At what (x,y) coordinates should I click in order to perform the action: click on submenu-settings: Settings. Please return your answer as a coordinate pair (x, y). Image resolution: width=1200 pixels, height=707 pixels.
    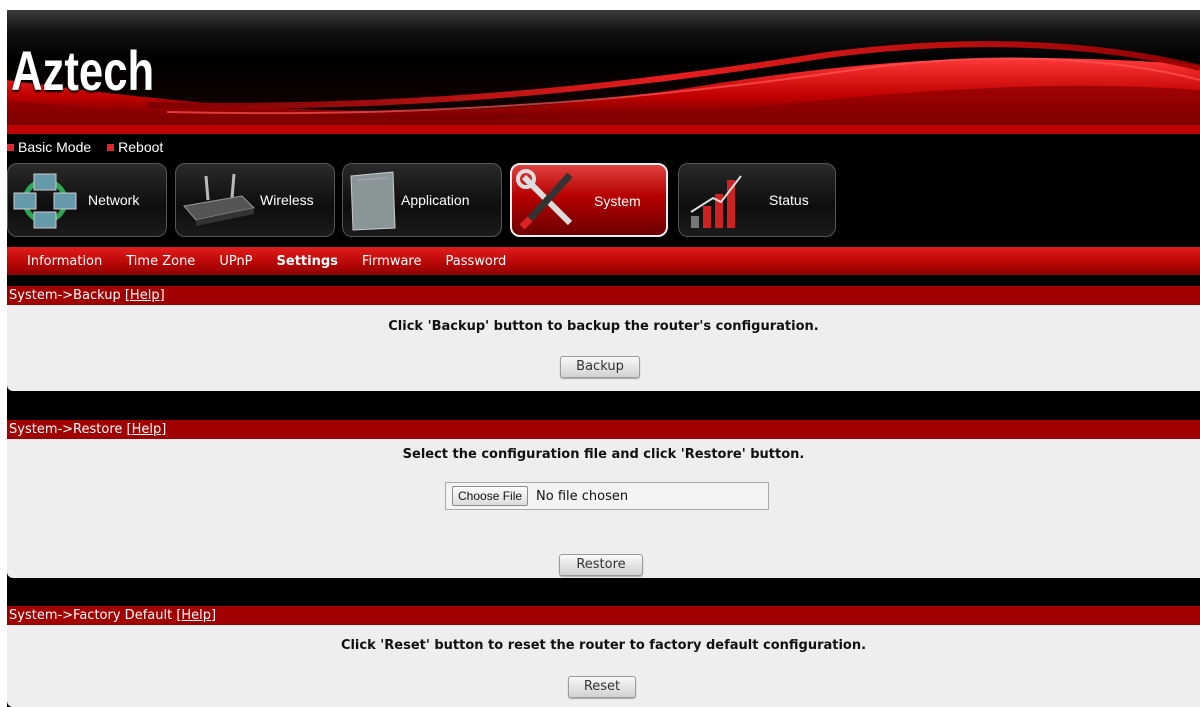
    Looking at the image, I should click on (307, 261).